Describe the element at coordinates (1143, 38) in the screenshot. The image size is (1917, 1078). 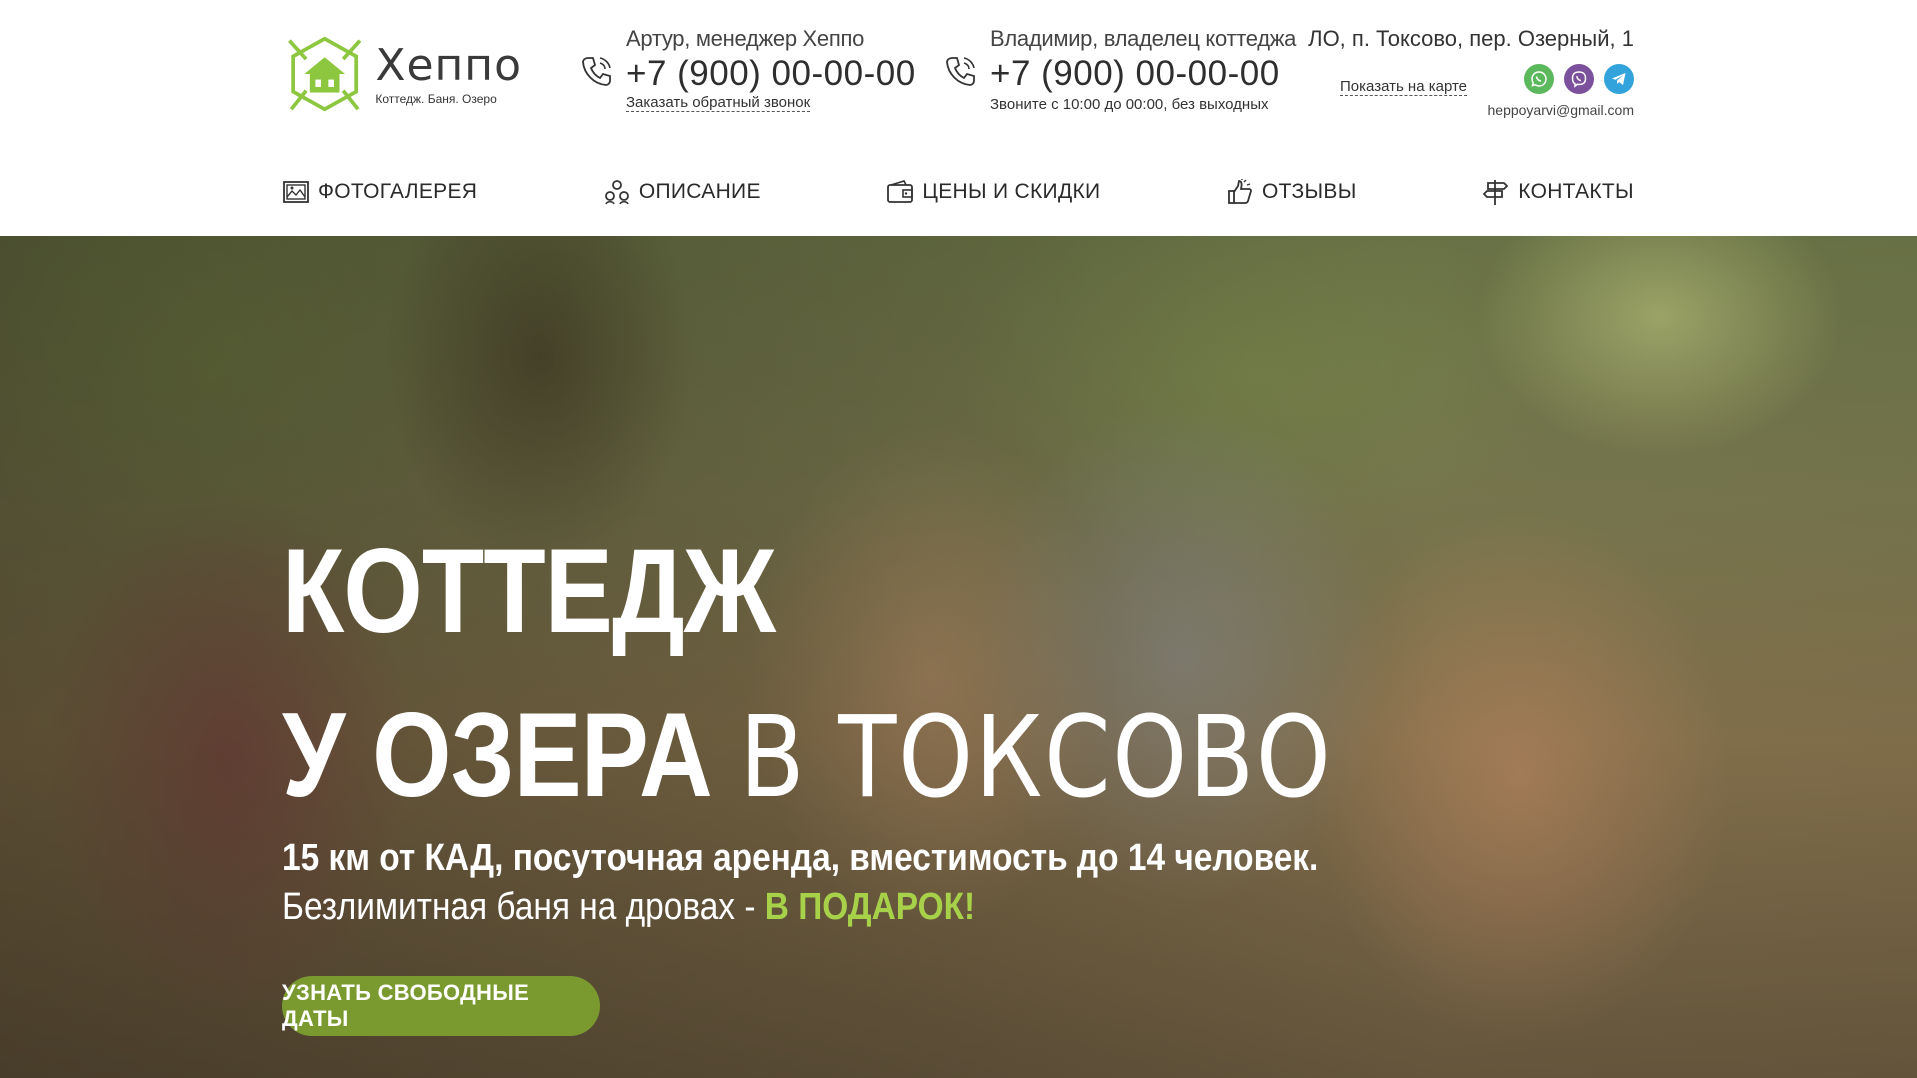
I see `contact-person: Владимир, владелец коттеджа` at that location.